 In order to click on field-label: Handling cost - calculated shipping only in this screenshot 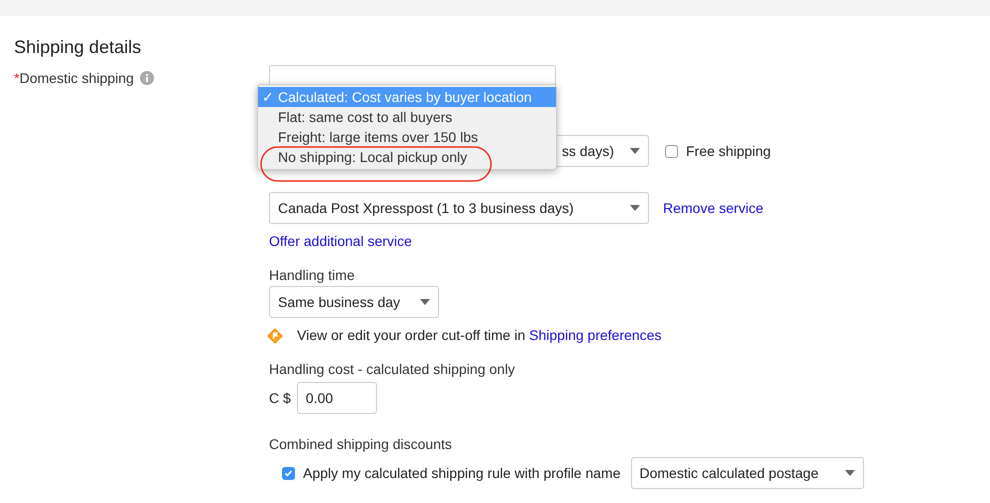, I will do `click(392, 369)`.